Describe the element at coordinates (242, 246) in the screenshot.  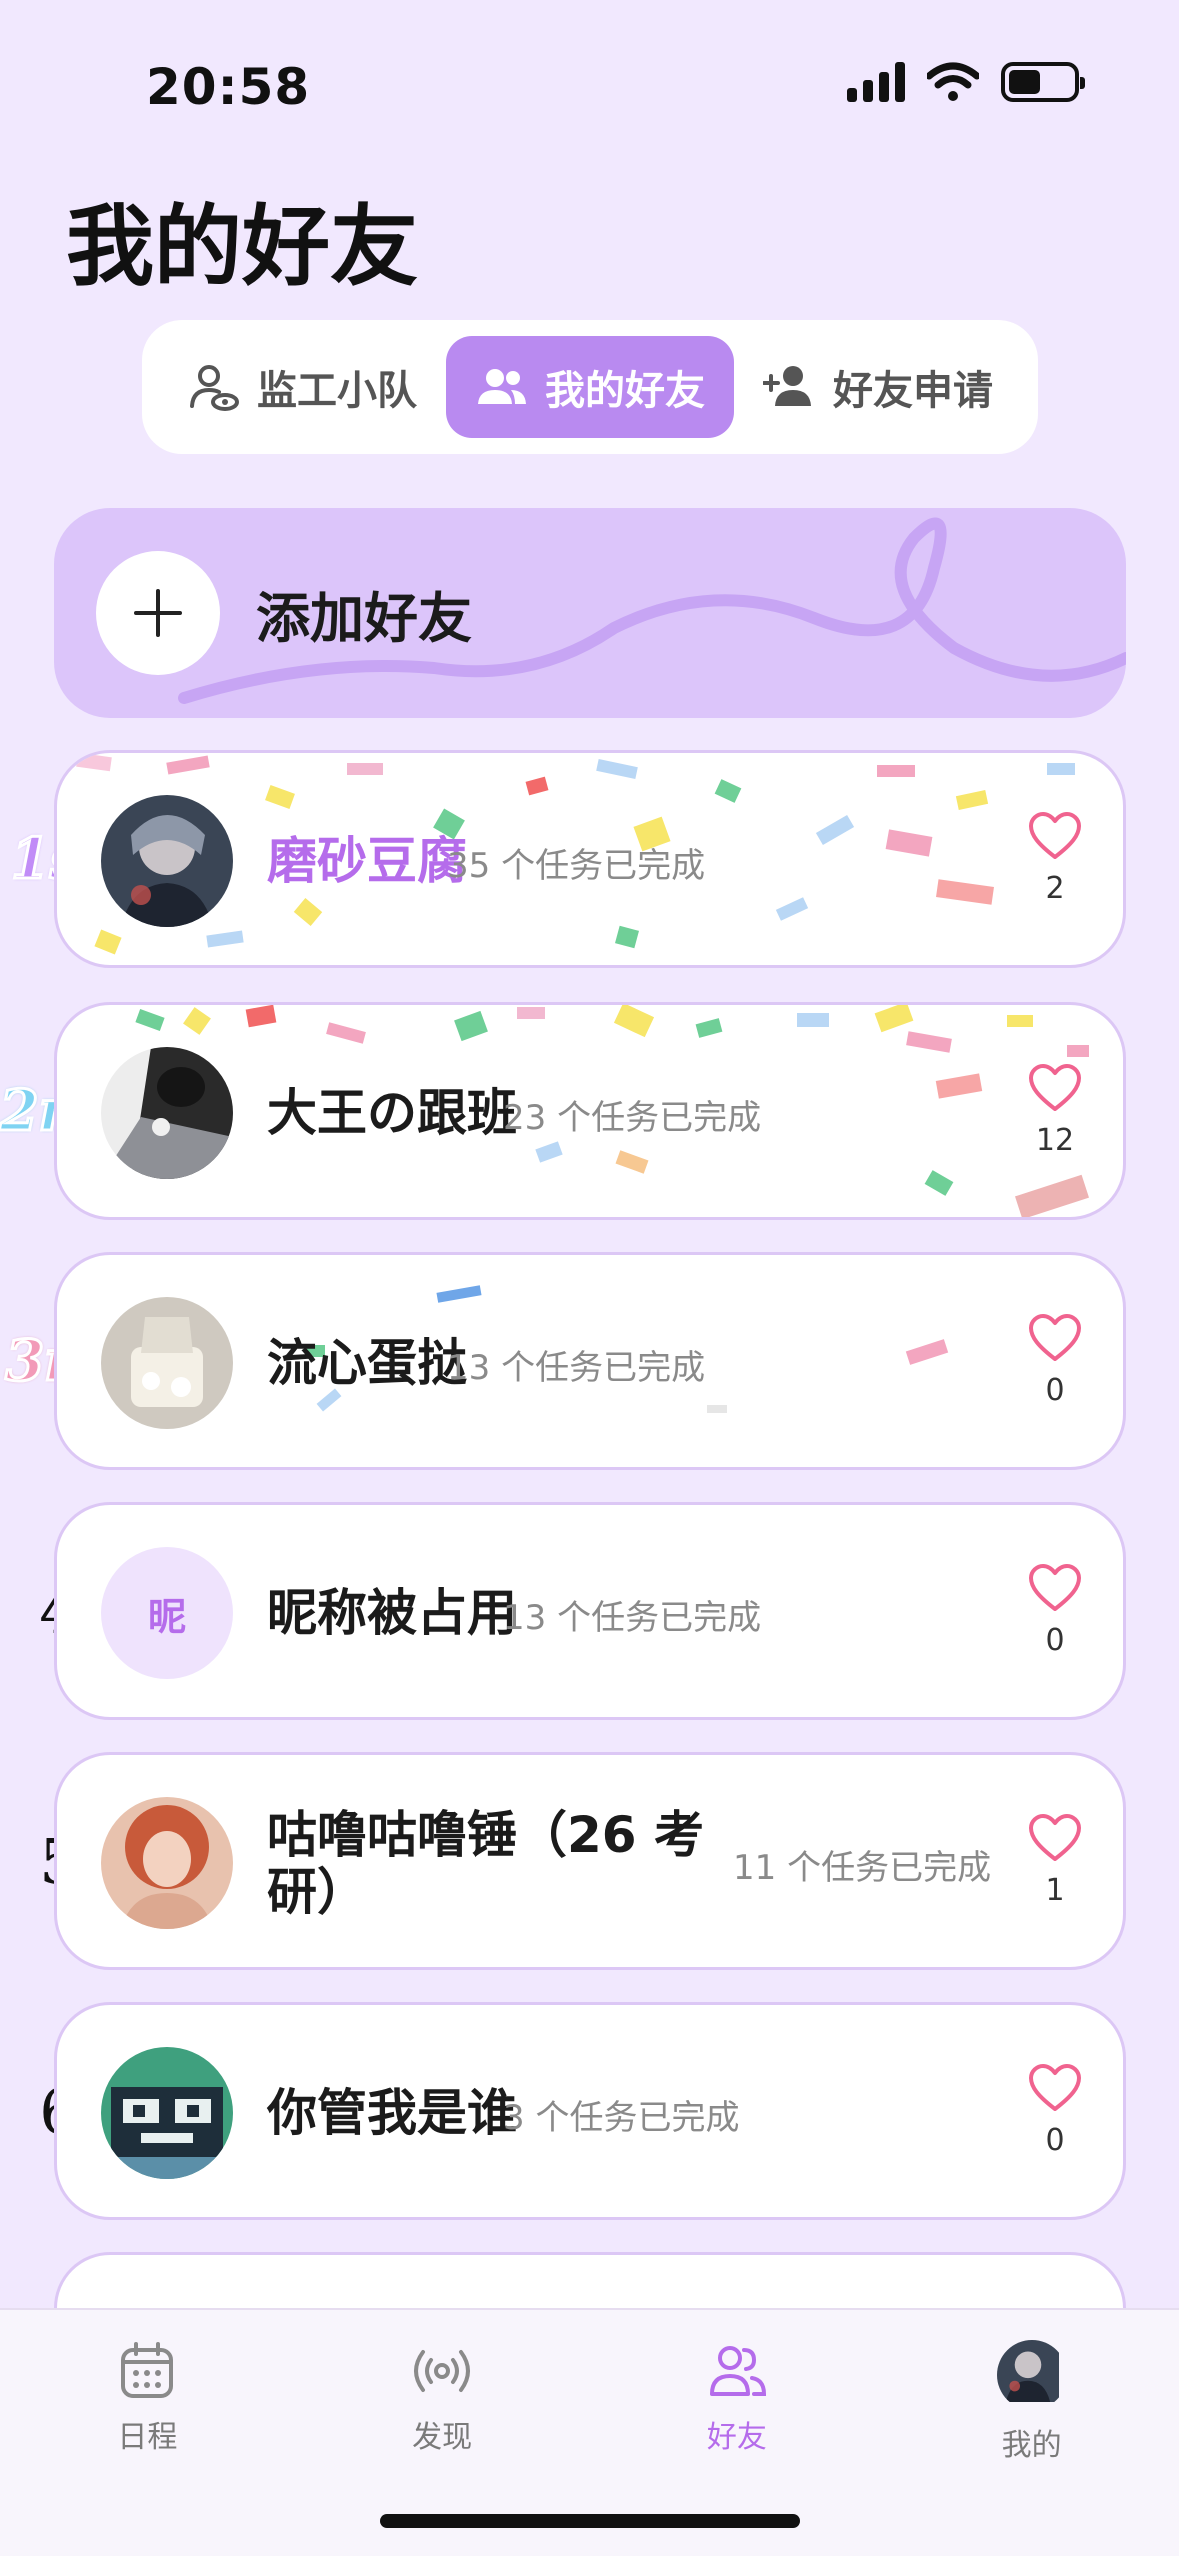
I see `page-title: 我的好友` at that location.